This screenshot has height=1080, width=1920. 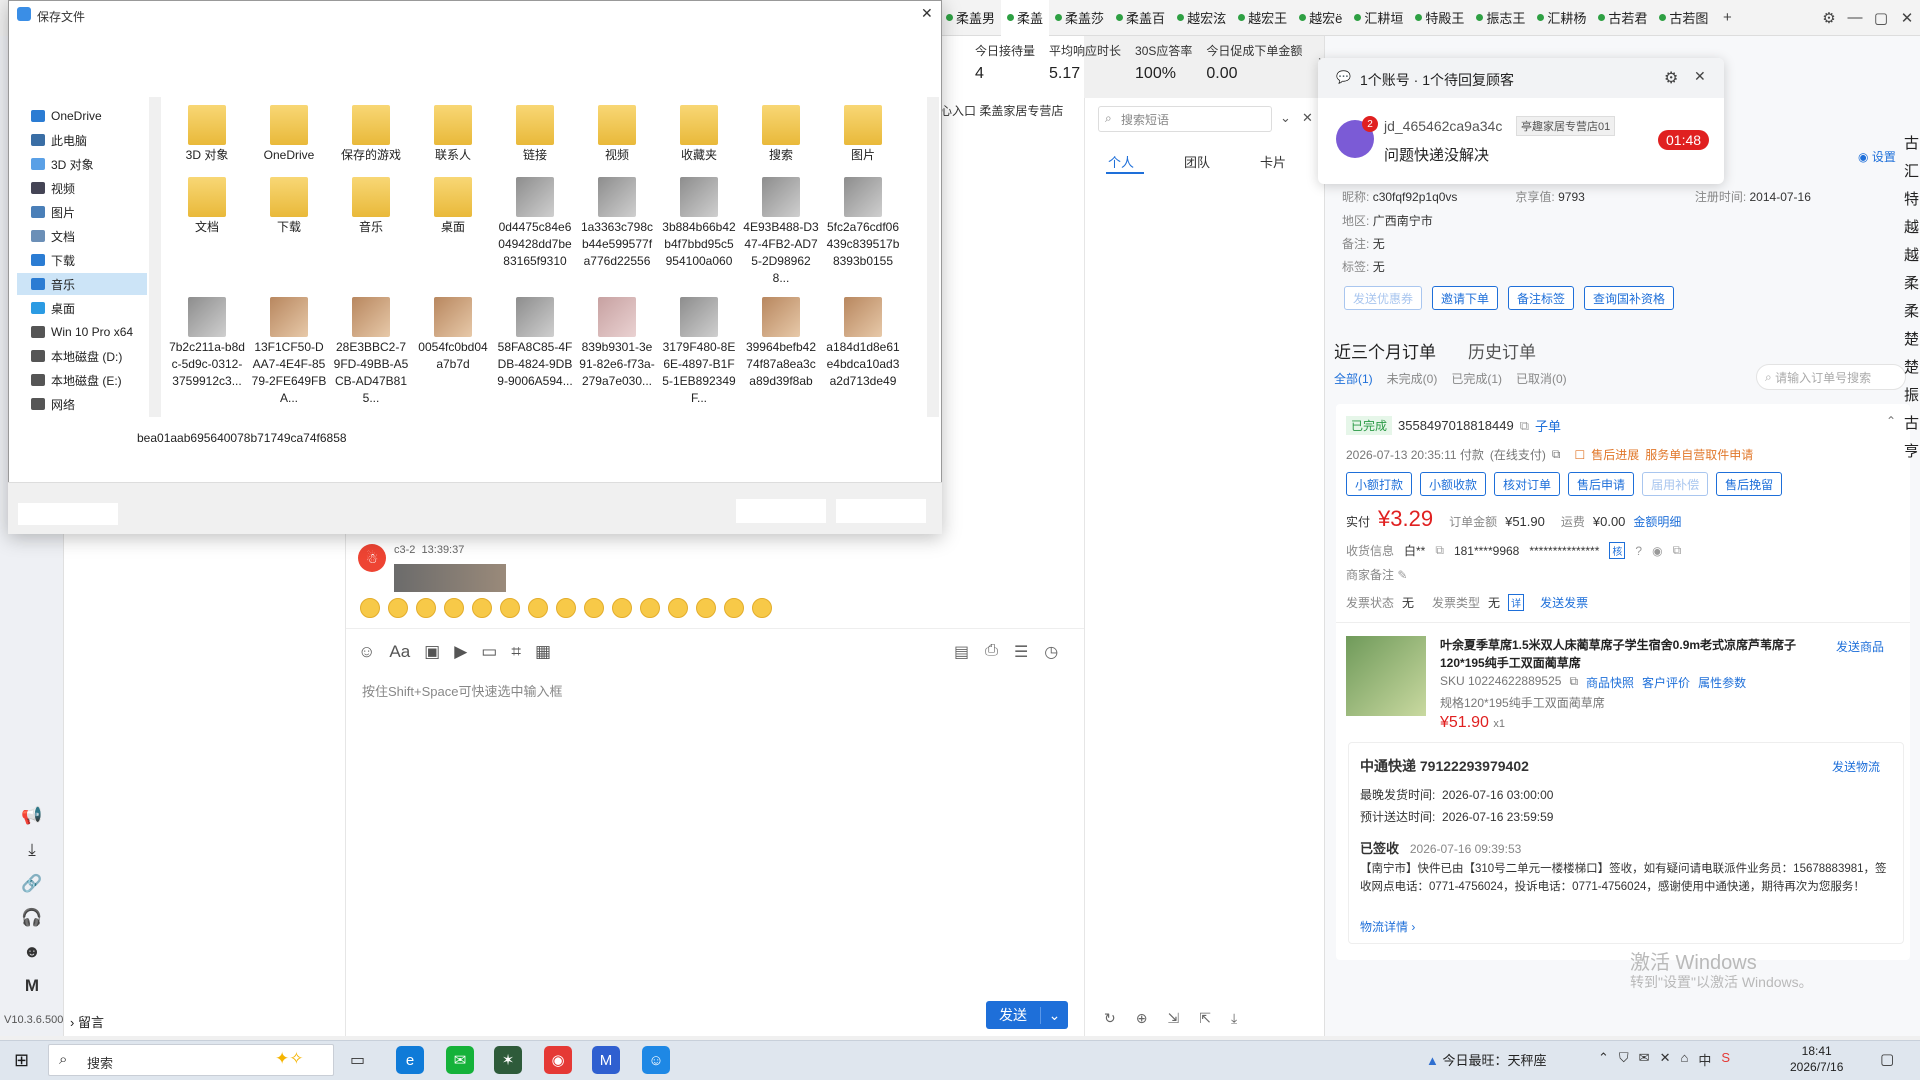 I want to click on shop-tab: 柔盖男, so click(x=970, y=18).